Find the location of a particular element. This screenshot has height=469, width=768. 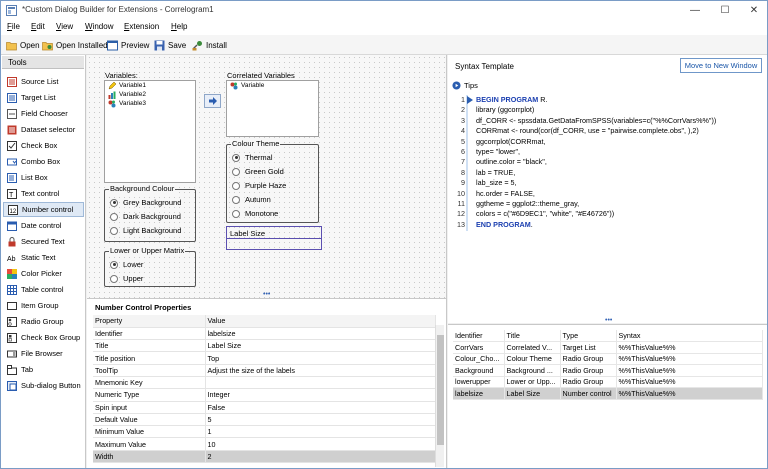

menu-view: View is located at coordinates (64, 26).